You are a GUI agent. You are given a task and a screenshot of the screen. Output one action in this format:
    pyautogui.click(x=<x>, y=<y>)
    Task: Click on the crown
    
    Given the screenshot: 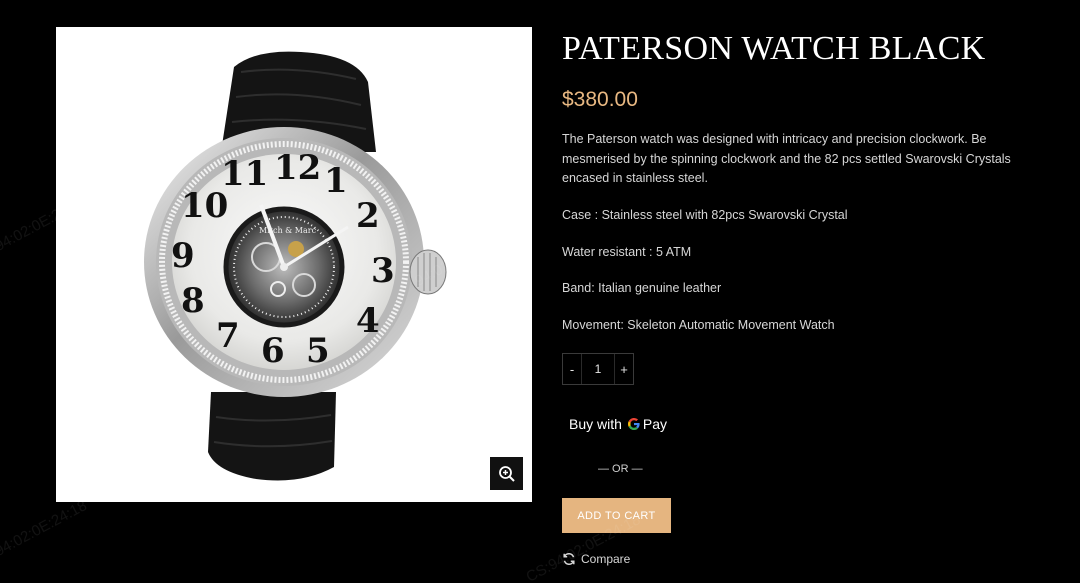 What is the action you would take?
    pyautogui.click(x=428, y=272)
    